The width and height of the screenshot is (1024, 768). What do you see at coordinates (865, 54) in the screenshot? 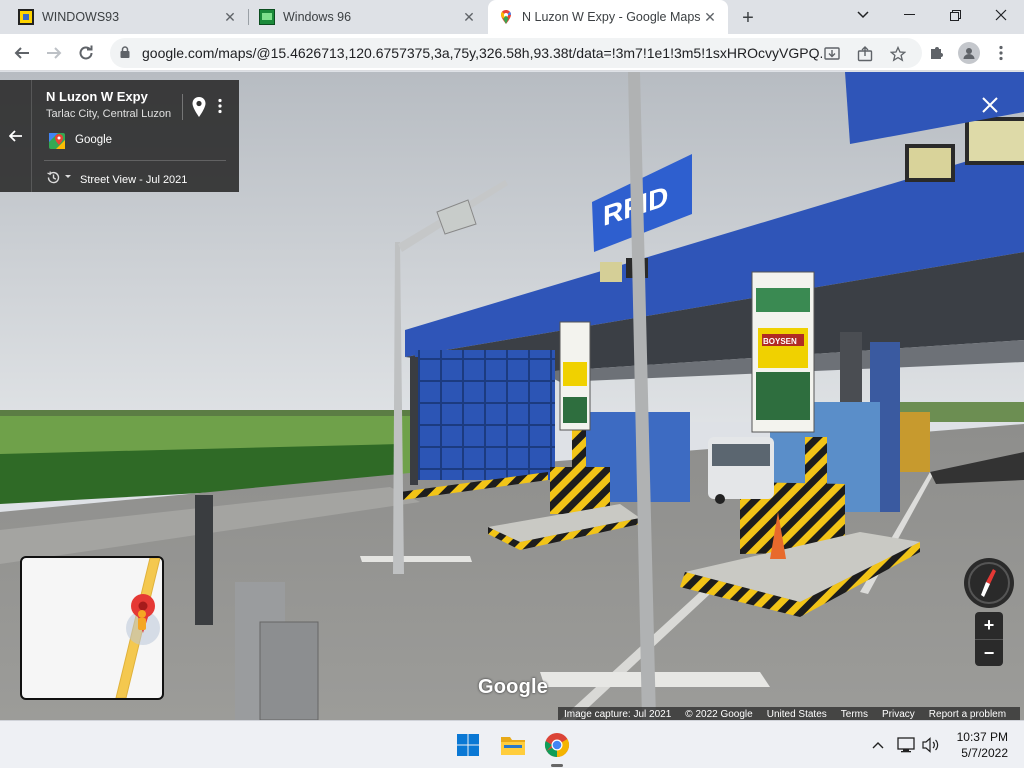
I see `share-icon` at bounding box center [865, 54].